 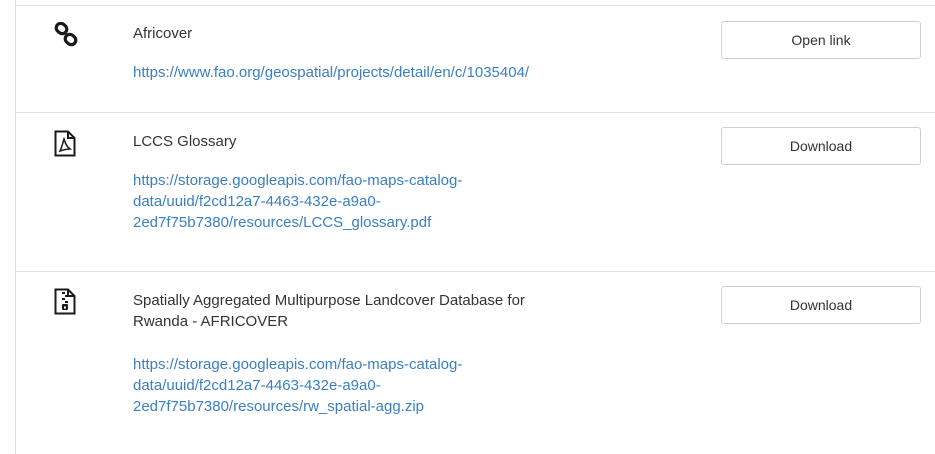 I want to click on resource-title: LCCS Glossary, so click(x=185, y=141).